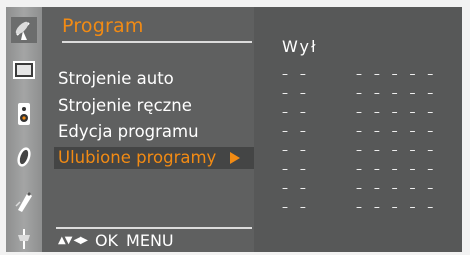 The height and width of the screenshot is (255, 470). Describe the element at coordinates (106, 240) in the screenshot. I see `ok-hint: OK` at that location.